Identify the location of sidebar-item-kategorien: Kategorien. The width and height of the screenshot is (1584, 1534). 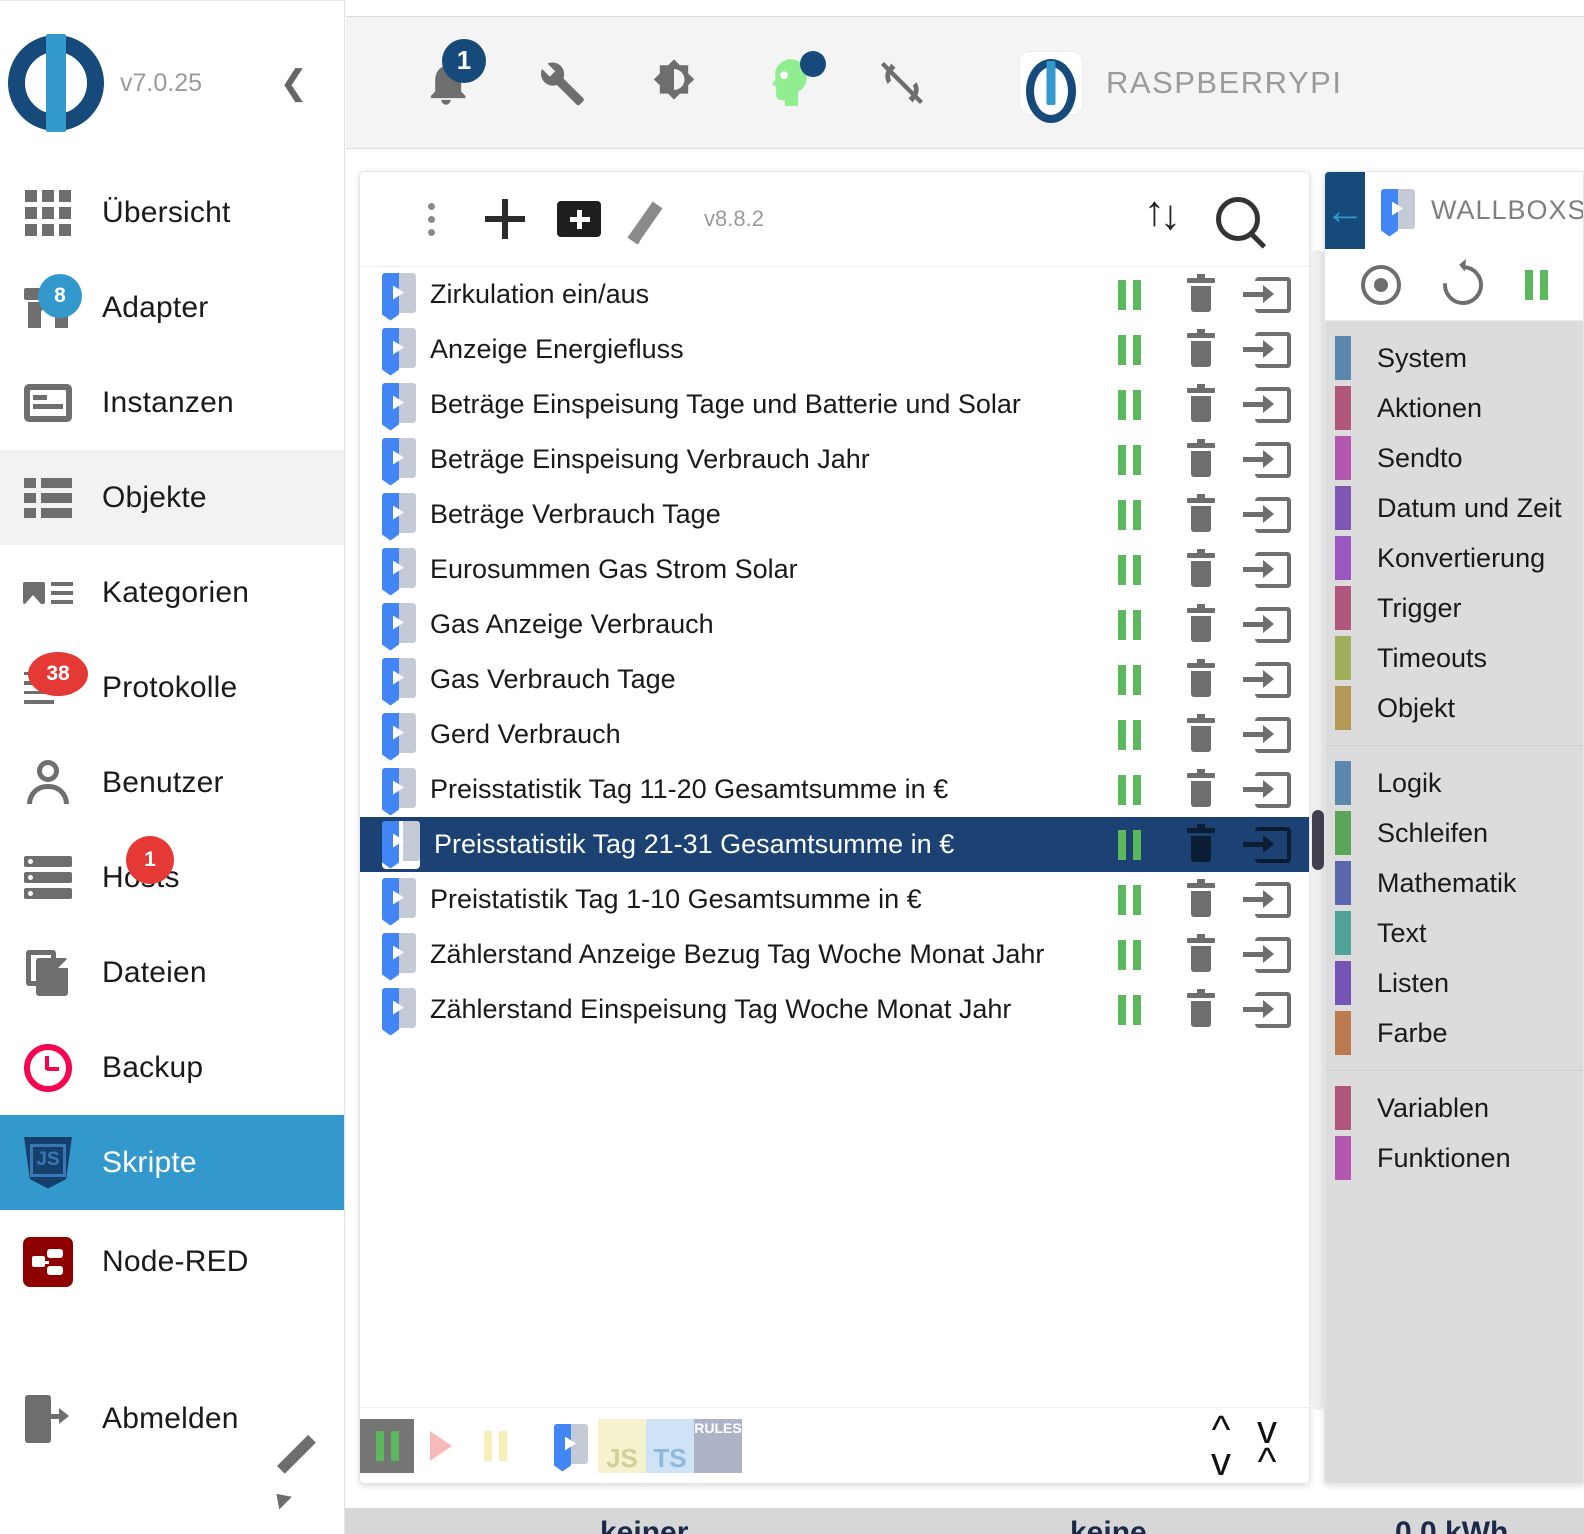
(172, 592).